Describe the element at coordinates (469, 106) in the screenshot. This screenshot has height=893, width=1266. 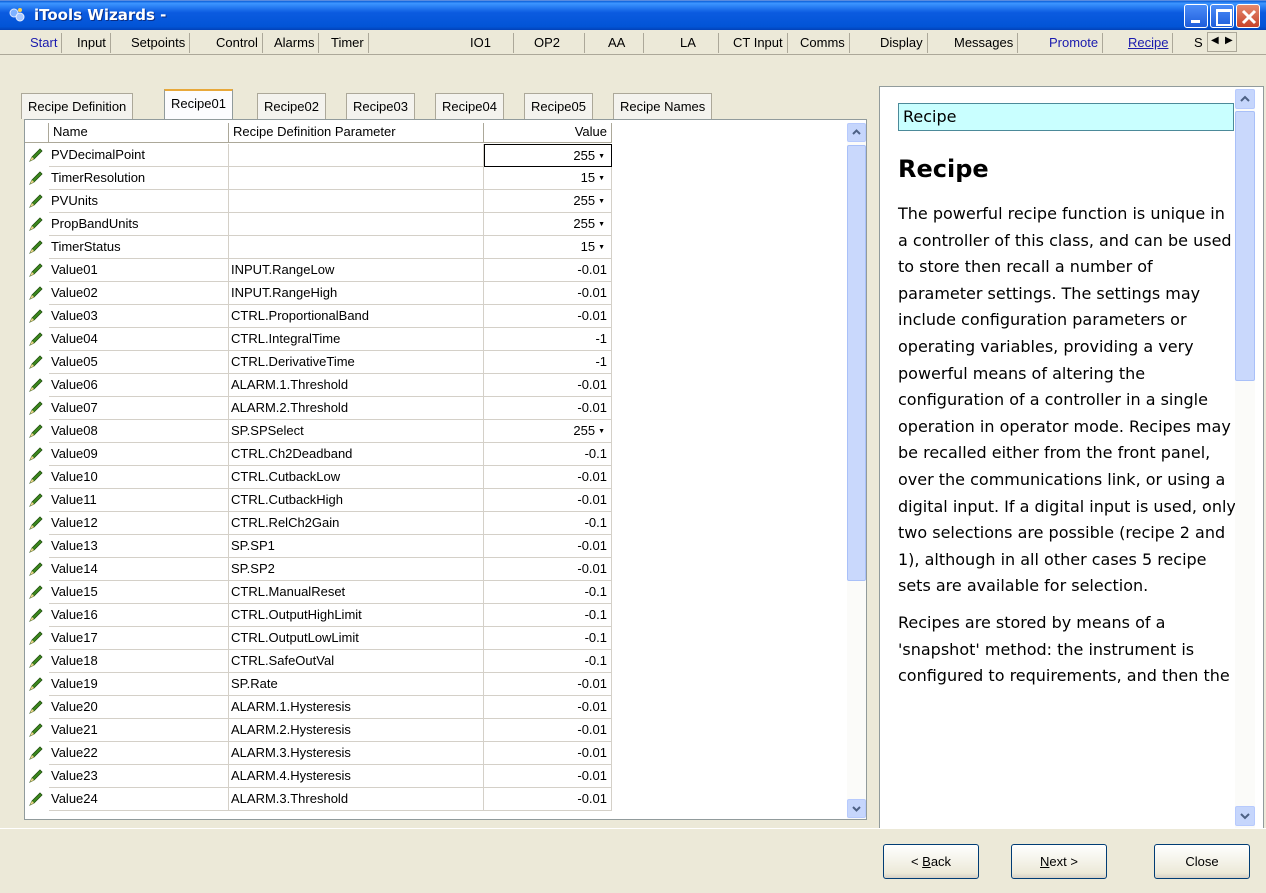
I see `subtab-recipe04: Recipe04` at that location.